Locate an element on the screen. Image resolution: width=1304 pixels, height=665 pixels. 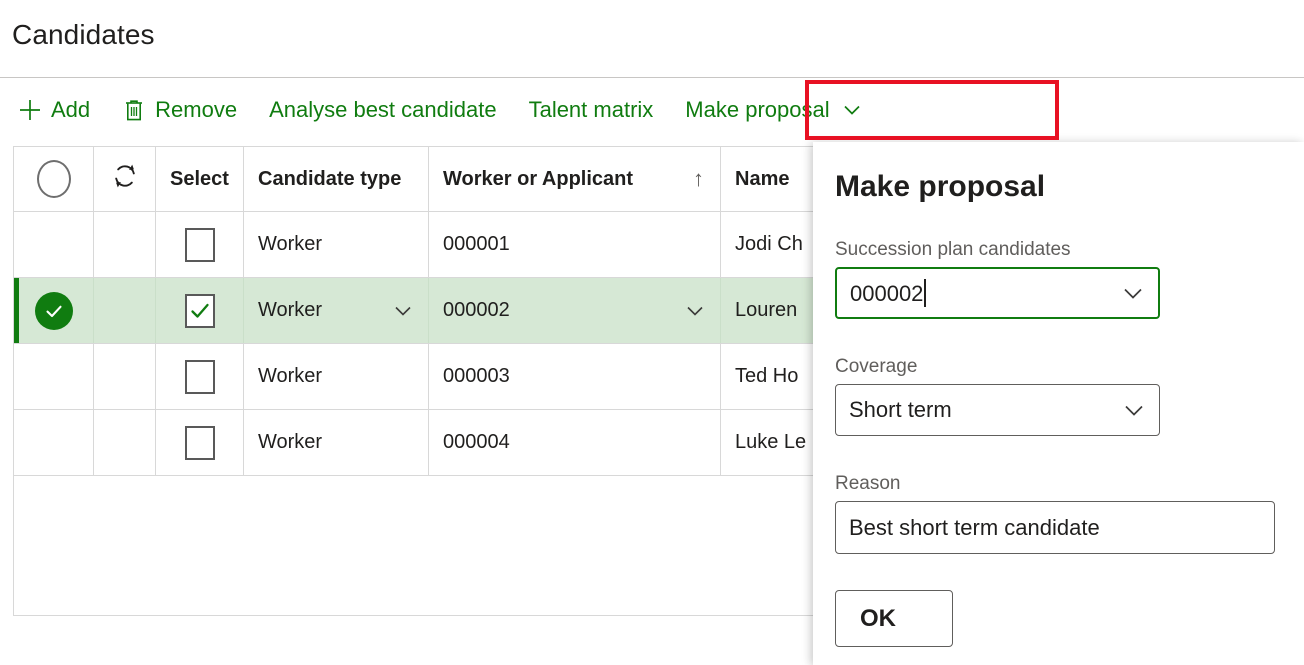
header-refresh-column is located at coordinates (125, 179).